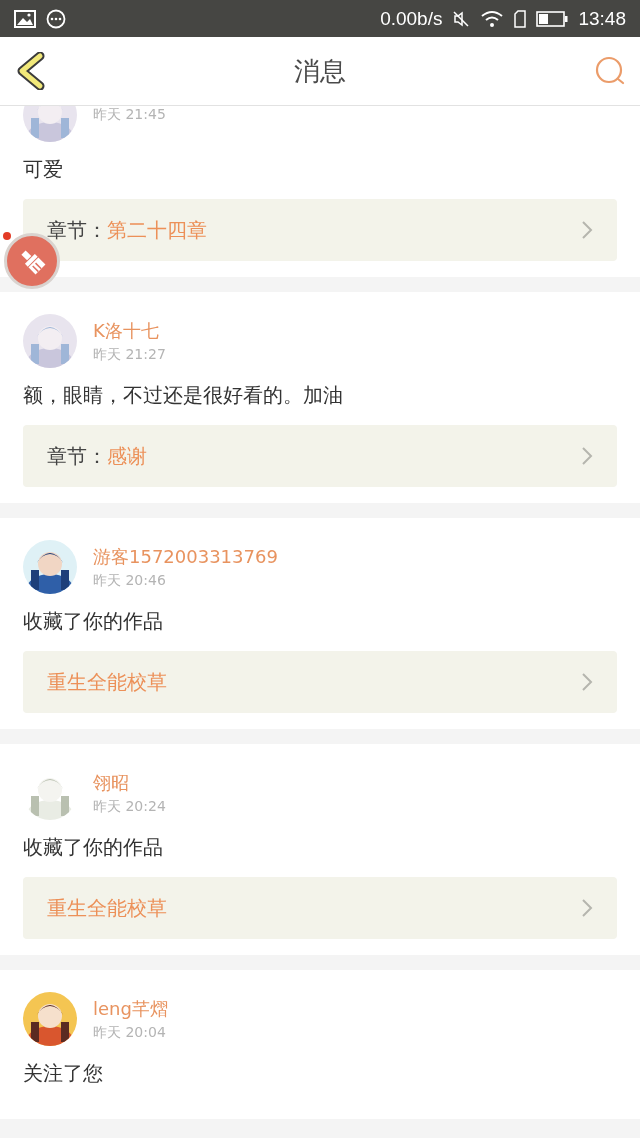 The width and height of the screenshot is (640, 1138). What do you see at coordinates (63, 1073) in the screenshot?
I see `message-text: 关注了您` at bounding box center [63, 1073].